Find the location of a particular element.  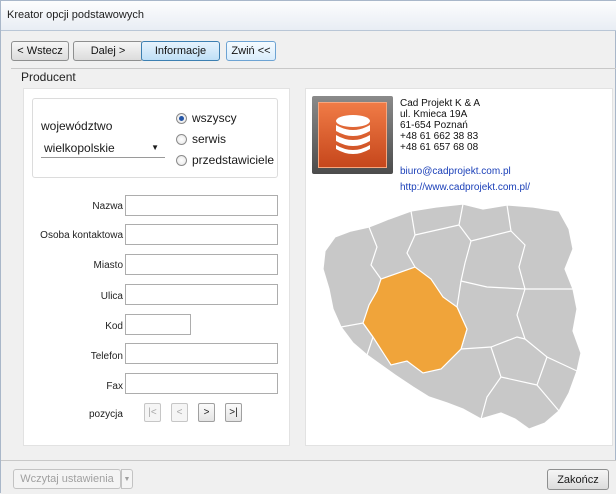

radio-service: serwis is located at coordinates (201, 139).